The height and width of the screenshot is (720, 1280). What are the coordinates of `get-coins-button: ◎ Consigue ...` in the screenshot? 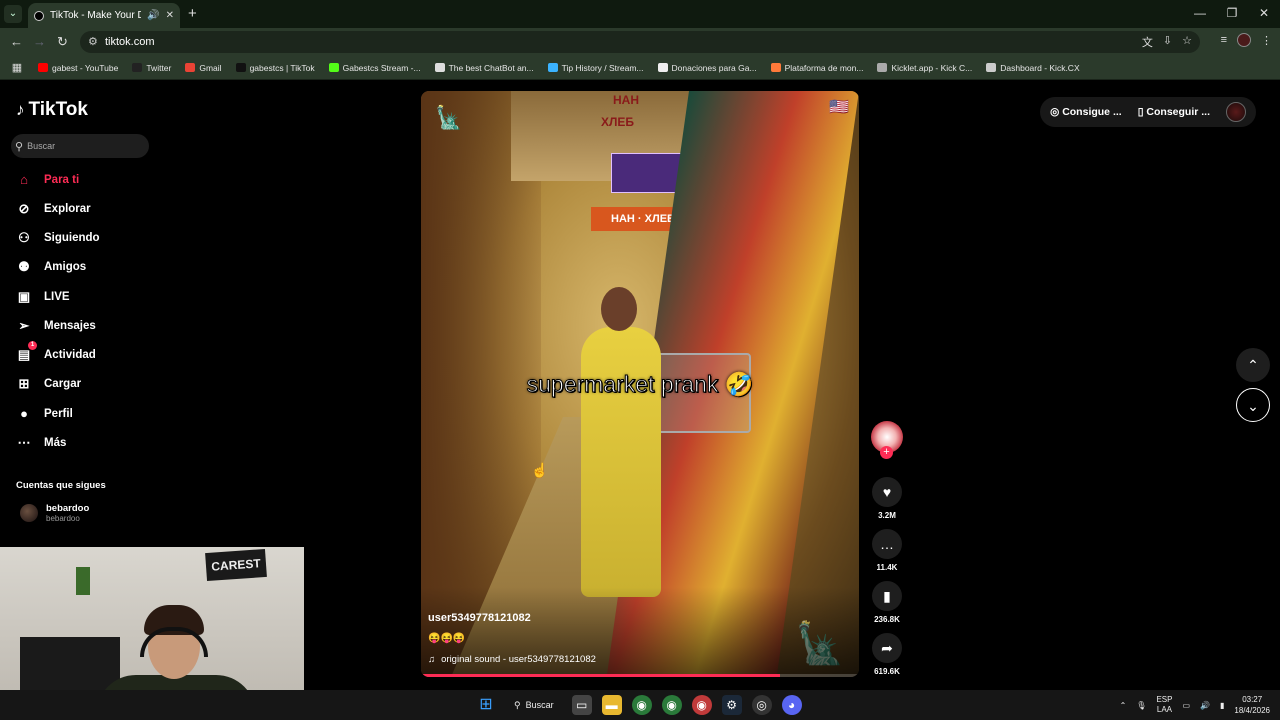 It's located at (1086, 112).